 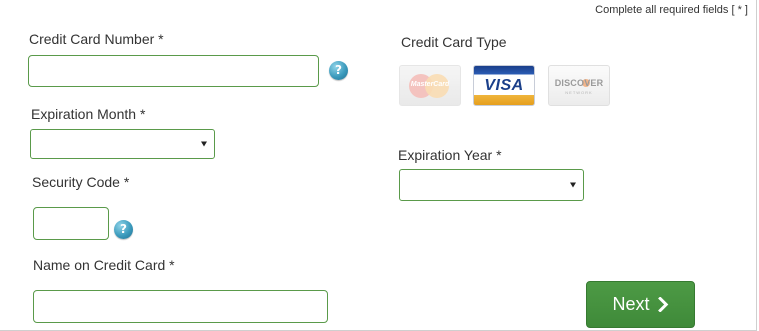 I want to click on security-code-help-icon: ?, so click(x=123, y=229).